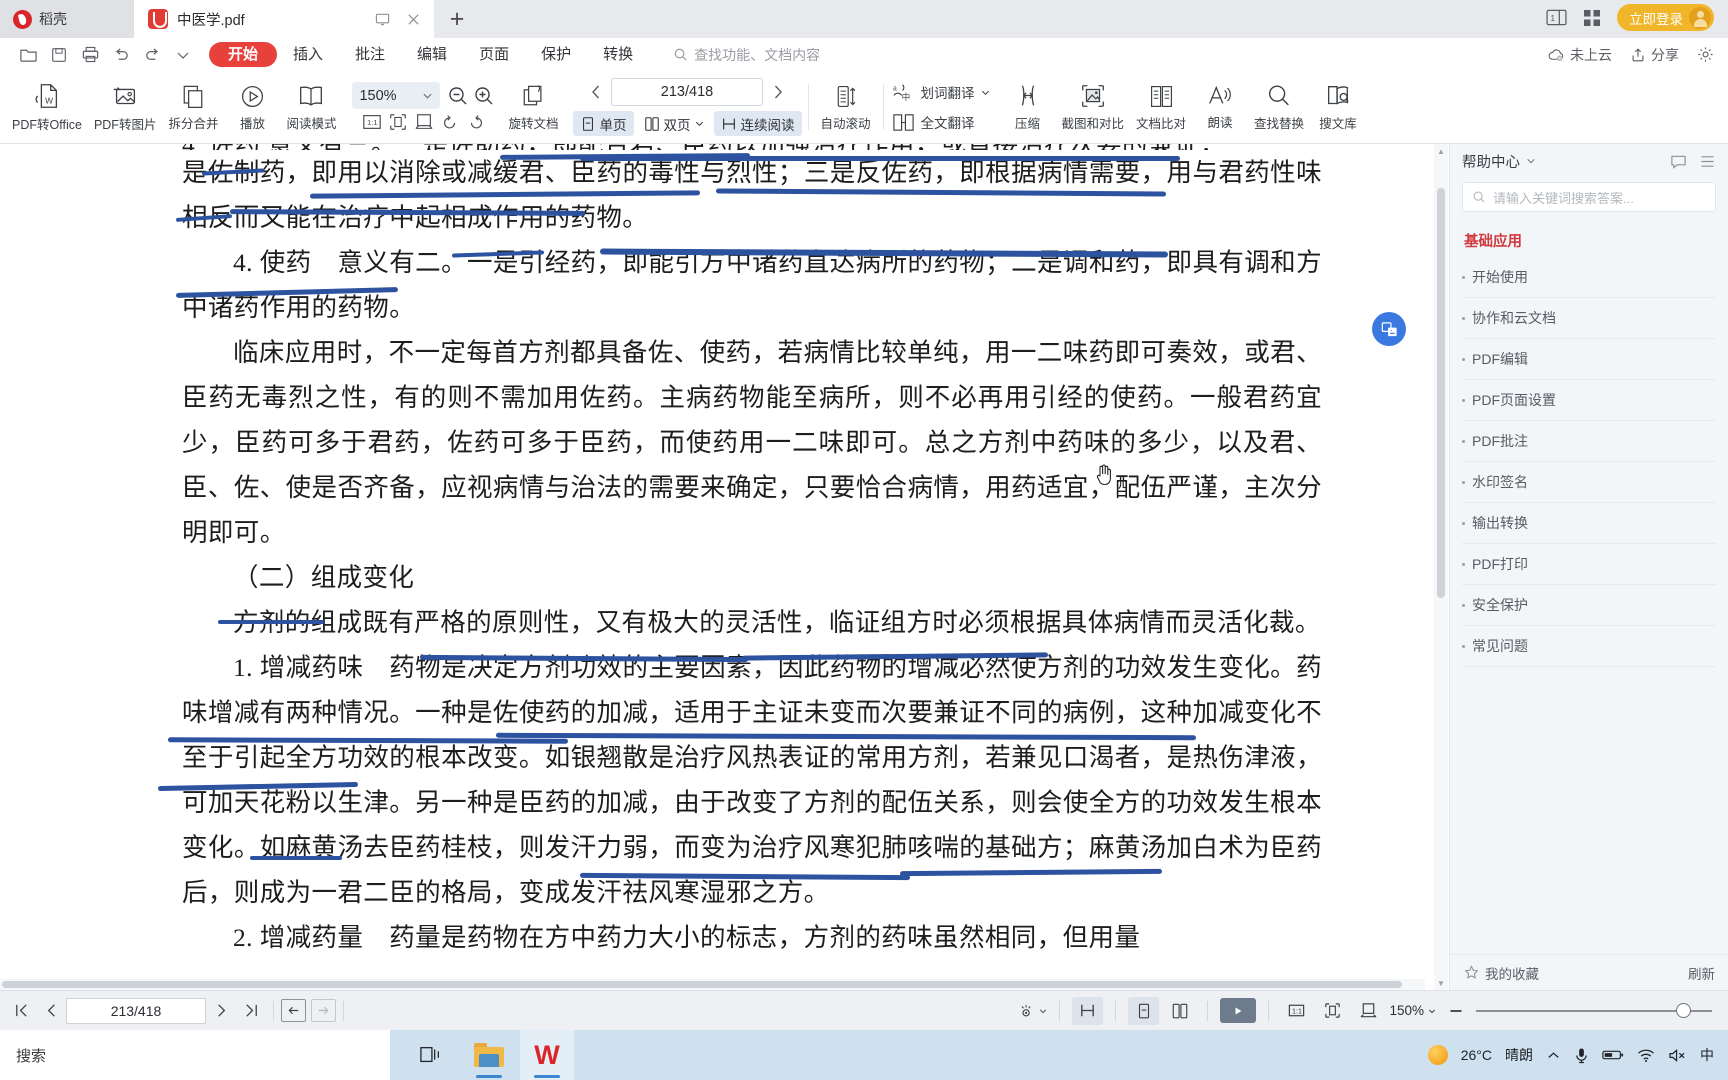  What do you see at coordinates (28, 55) in the screenshot?
I see `open-file-icon` at bounding box center [28, 55].